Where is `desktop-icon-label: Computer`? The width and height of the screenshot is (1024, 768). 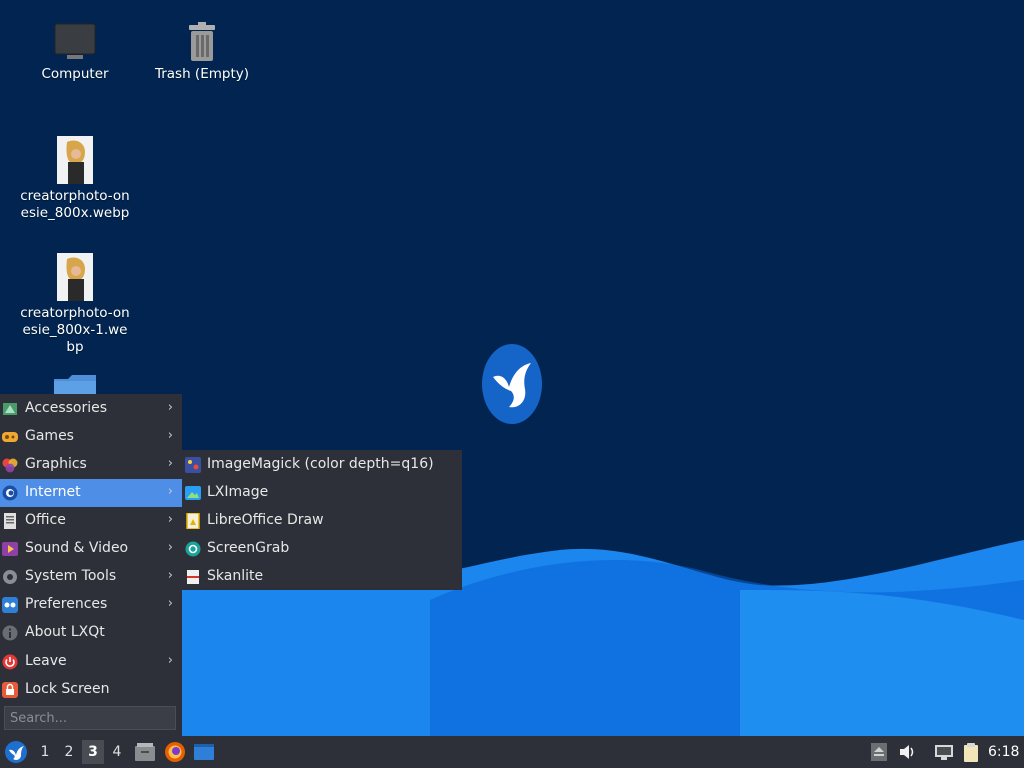
desktop-icon-label: Computer is located at coordinates (75, 74).